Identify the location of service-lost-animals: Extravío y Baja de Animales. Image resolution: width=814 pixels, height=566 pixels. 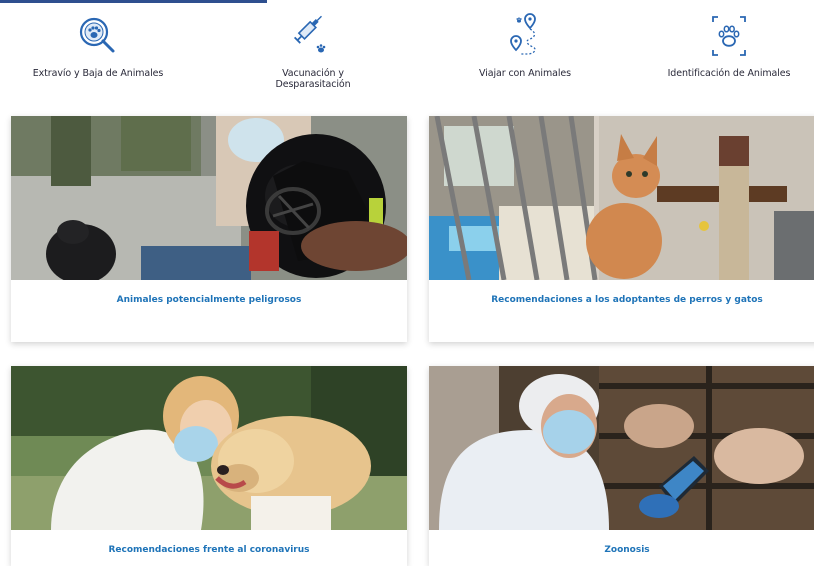
(99, 44).